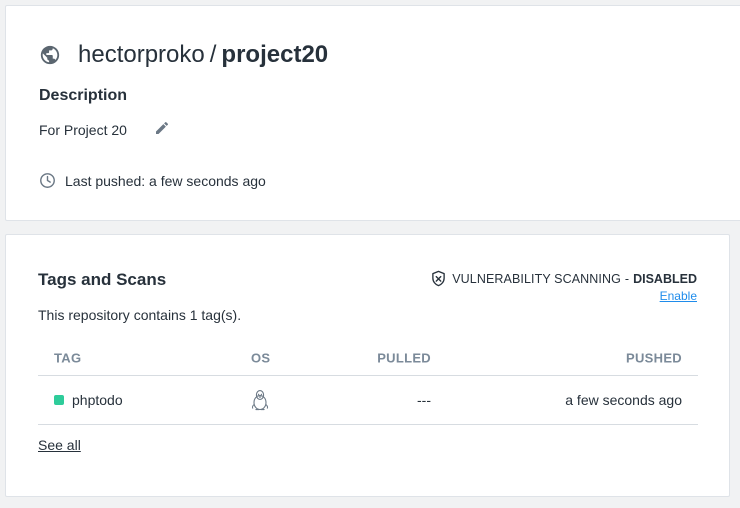  I want to click on column-header-pushed: PUSHED, so click(654, 357).